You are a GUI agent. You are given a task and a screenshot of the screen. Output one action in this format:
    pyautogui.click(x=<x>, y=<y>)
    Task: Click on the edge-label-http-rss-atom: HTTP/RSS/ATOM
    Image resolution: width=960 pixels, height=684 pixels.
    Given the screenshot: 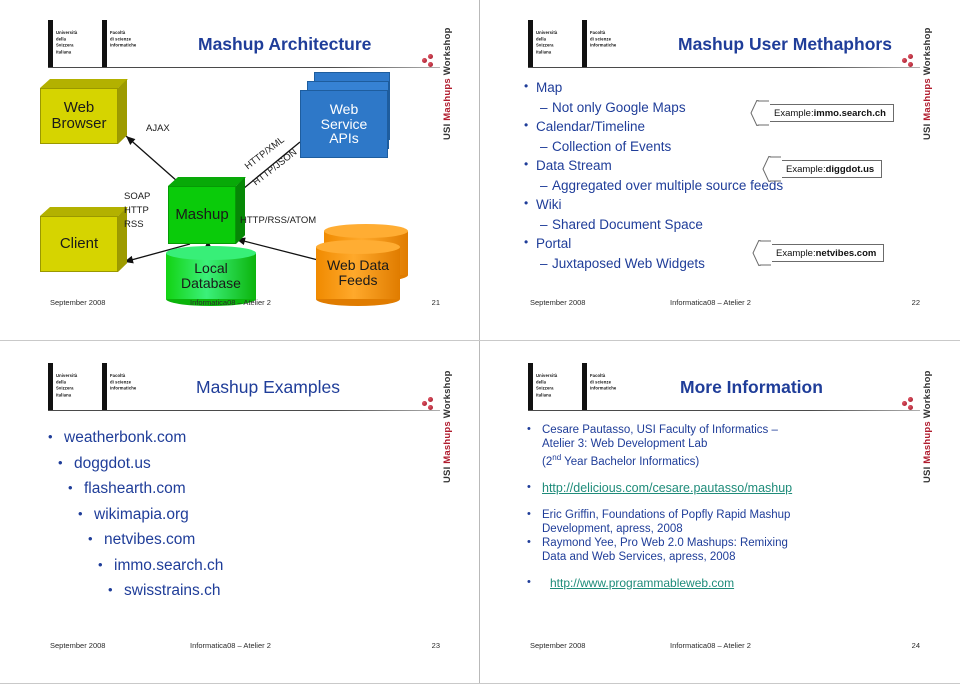 What is the action you would take?
    pyautogui.click(x=278, y=220)
    